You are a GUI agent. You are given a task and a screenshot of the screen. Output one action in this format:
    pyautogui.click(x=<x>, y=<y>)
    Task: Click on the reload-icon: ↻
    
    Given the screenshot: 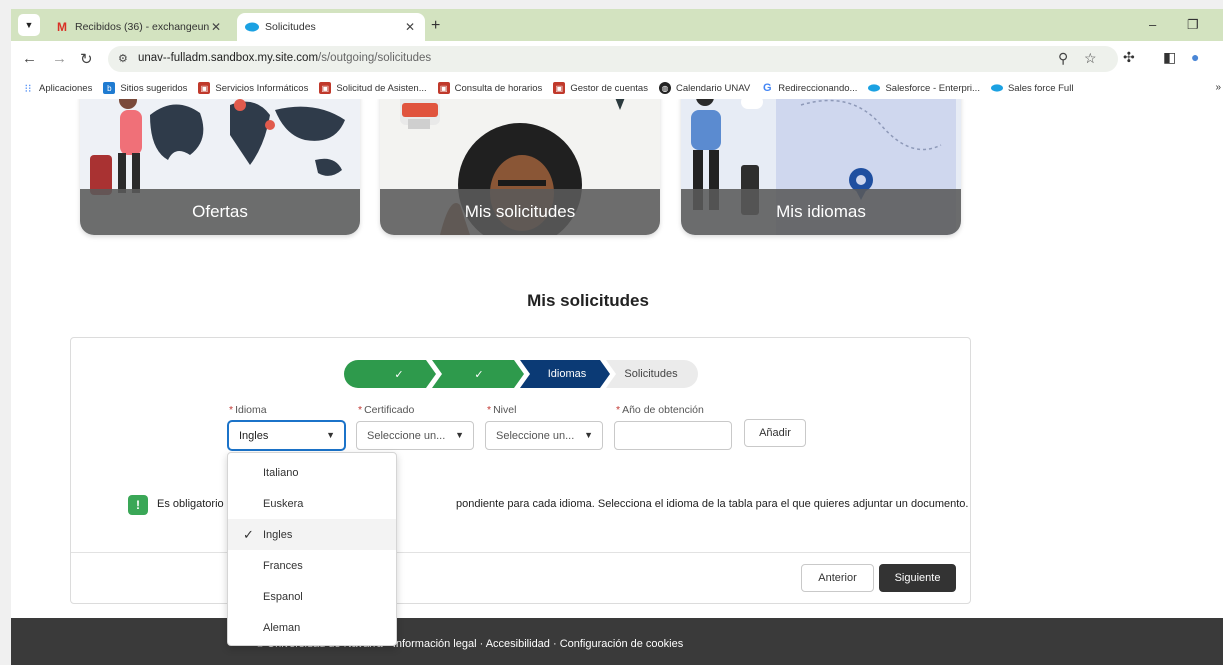 What is the action you would take?
    pyautogui.click(x=86, y=59)
    